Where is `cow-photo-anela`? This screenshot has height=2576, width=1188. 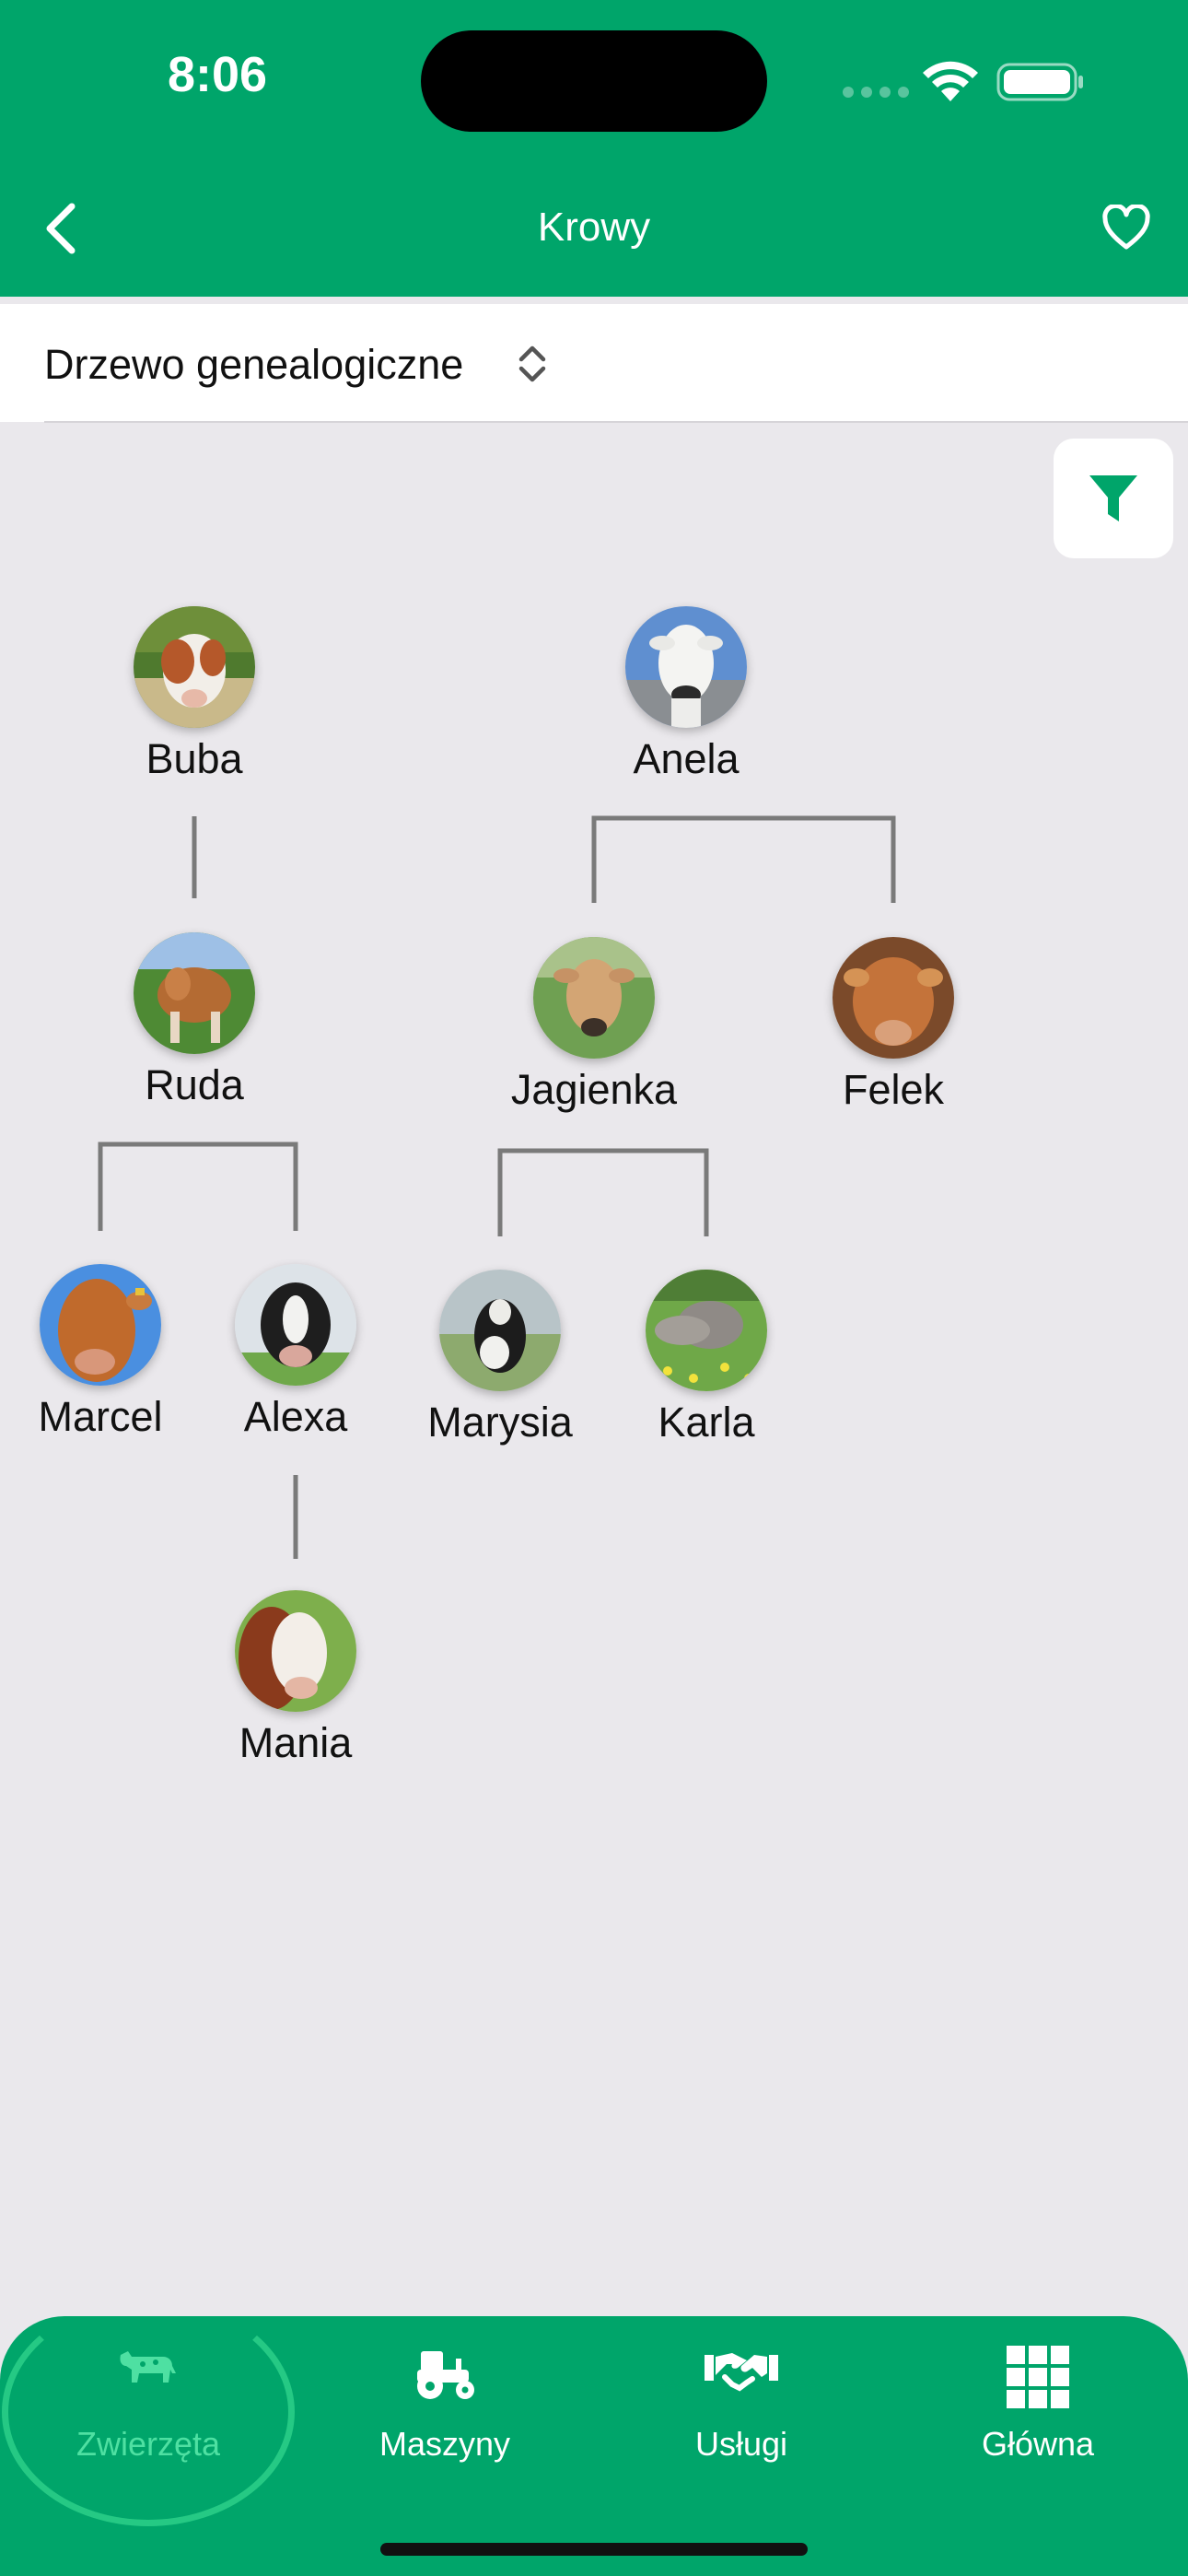
cow-photo-anela is located at coordinates (686, 667).